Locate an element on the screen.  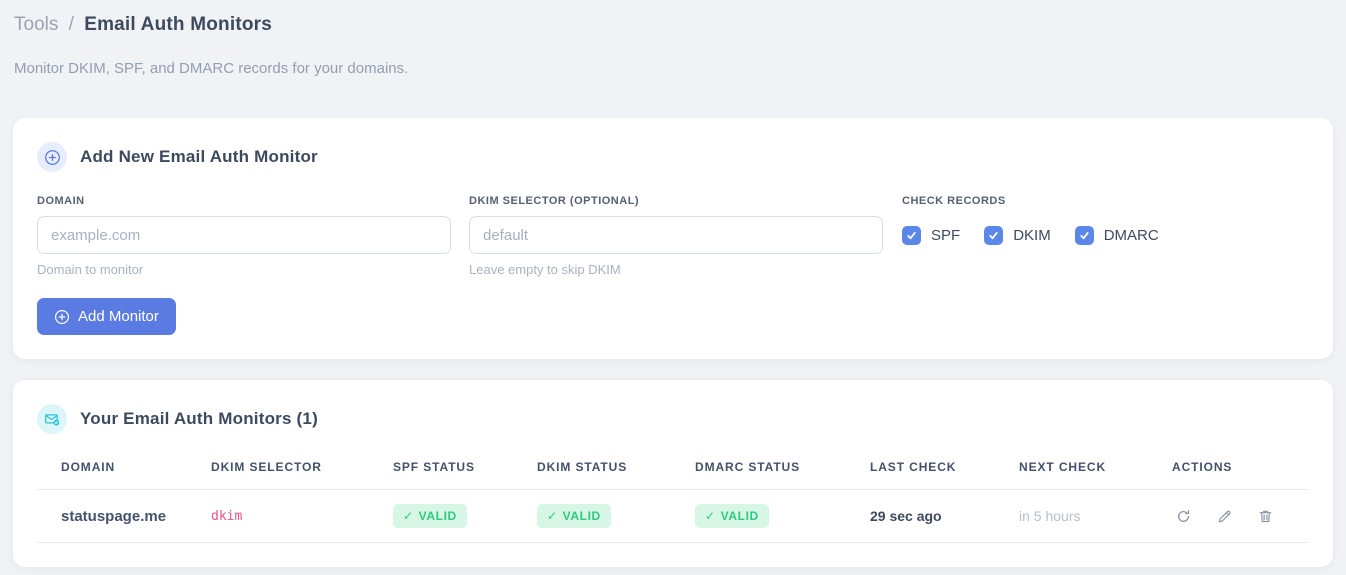
refresh-button is located at coordinates (1183, 516).